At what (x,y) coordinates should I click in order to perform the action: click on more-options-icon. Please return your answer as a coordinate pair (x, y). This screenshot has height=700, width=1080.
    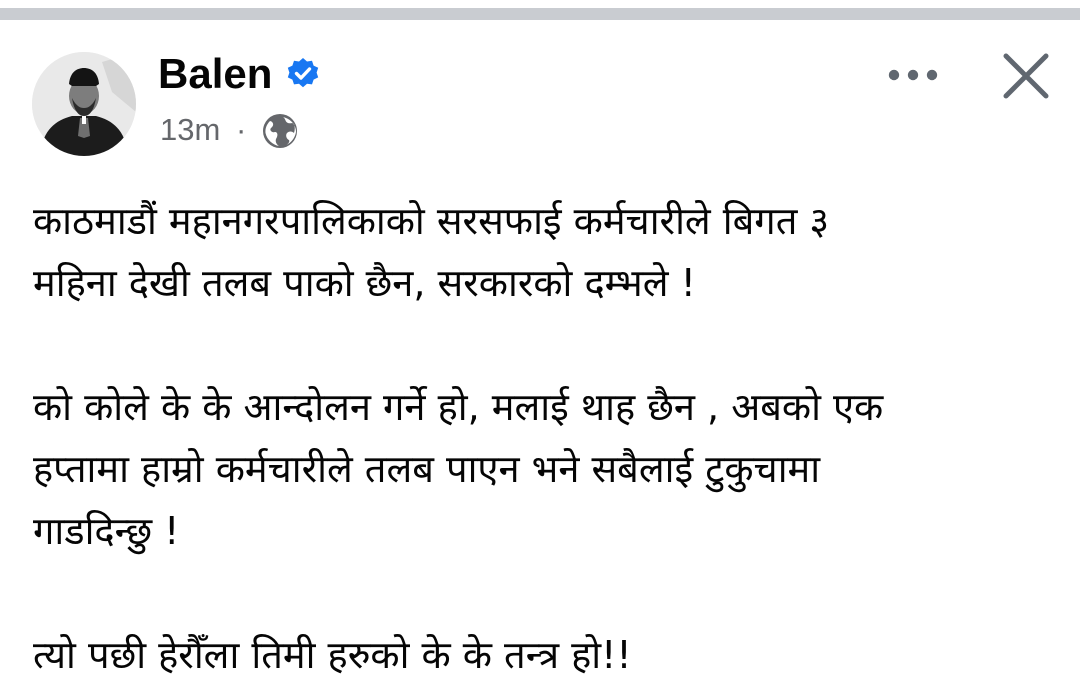
    Looking at the image, I should click on (913, 75).